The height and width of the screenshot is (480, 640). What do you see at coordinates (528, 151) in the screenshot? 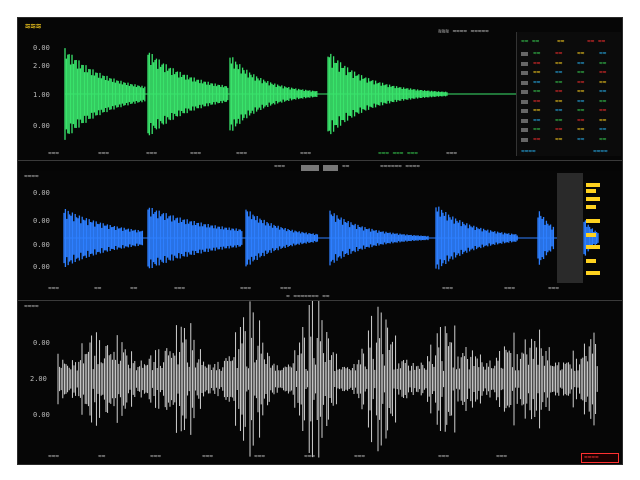
I see `meter-footer-left: ≈≈≈≈` at bounding box center [528, 151].